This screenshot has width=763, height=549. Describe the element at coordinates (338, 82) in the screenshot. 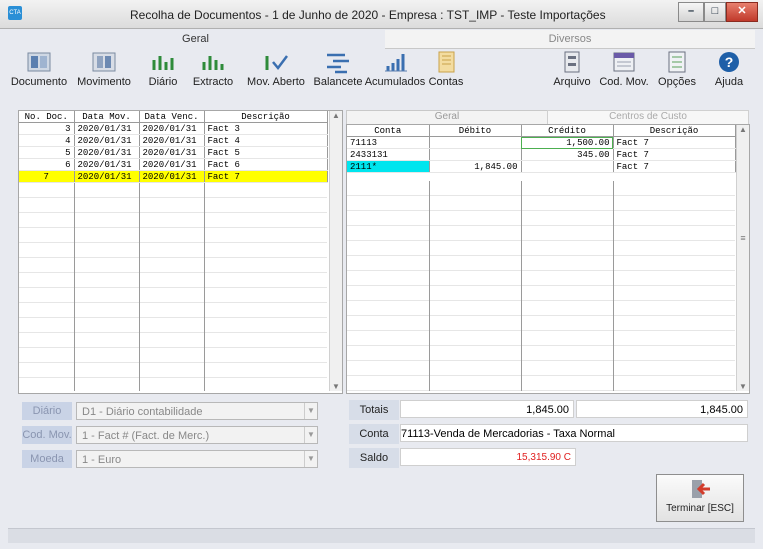

I see `balancete-label: Balancete` at that location.